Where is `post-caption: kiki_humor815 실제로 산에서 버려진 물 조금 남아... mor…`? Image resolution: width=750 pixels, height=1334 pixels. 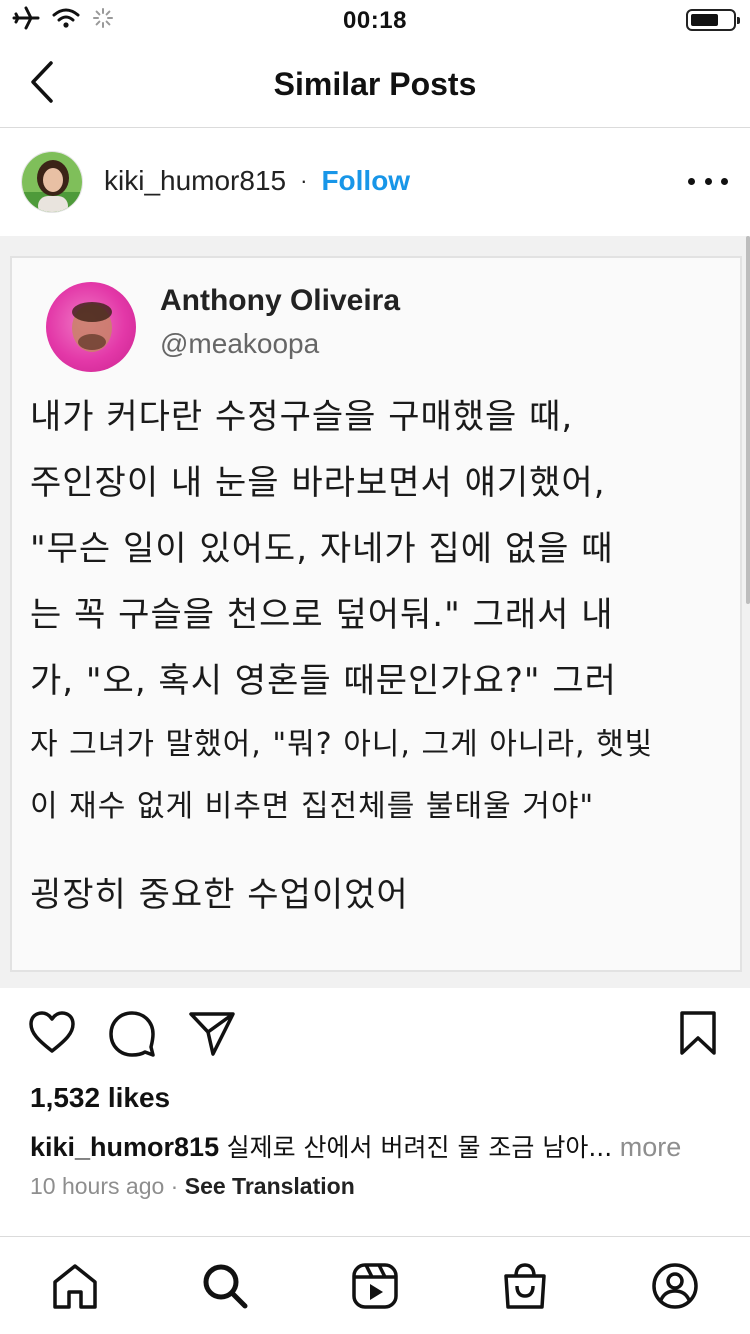 post-caption: kiki_humor815 실제로 산에서 버려진 물 조금 남아... mor… is located at coordinates (355, 1146).